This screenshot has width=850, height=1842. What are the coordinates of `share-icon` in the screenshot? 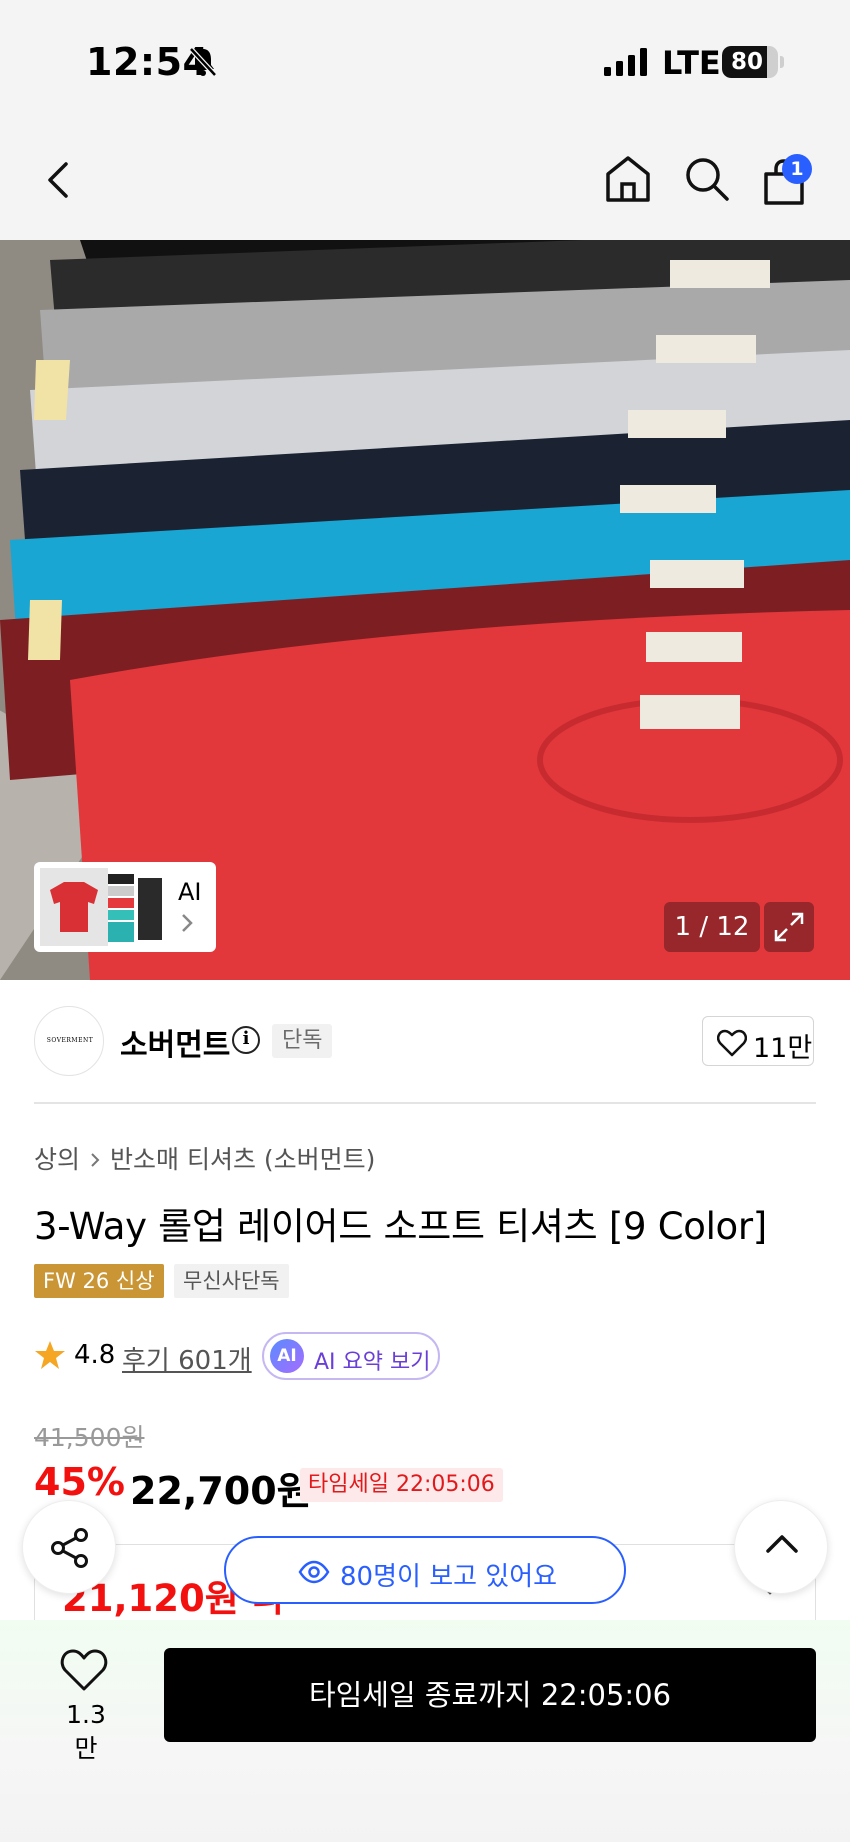 It's located at (69, 1548).